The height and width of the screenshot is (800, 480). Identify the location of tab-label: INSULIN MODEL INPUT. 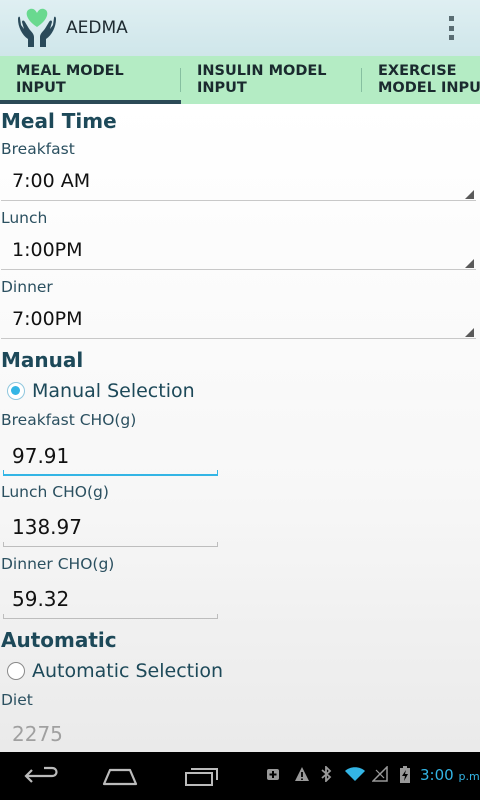
(262, 79).